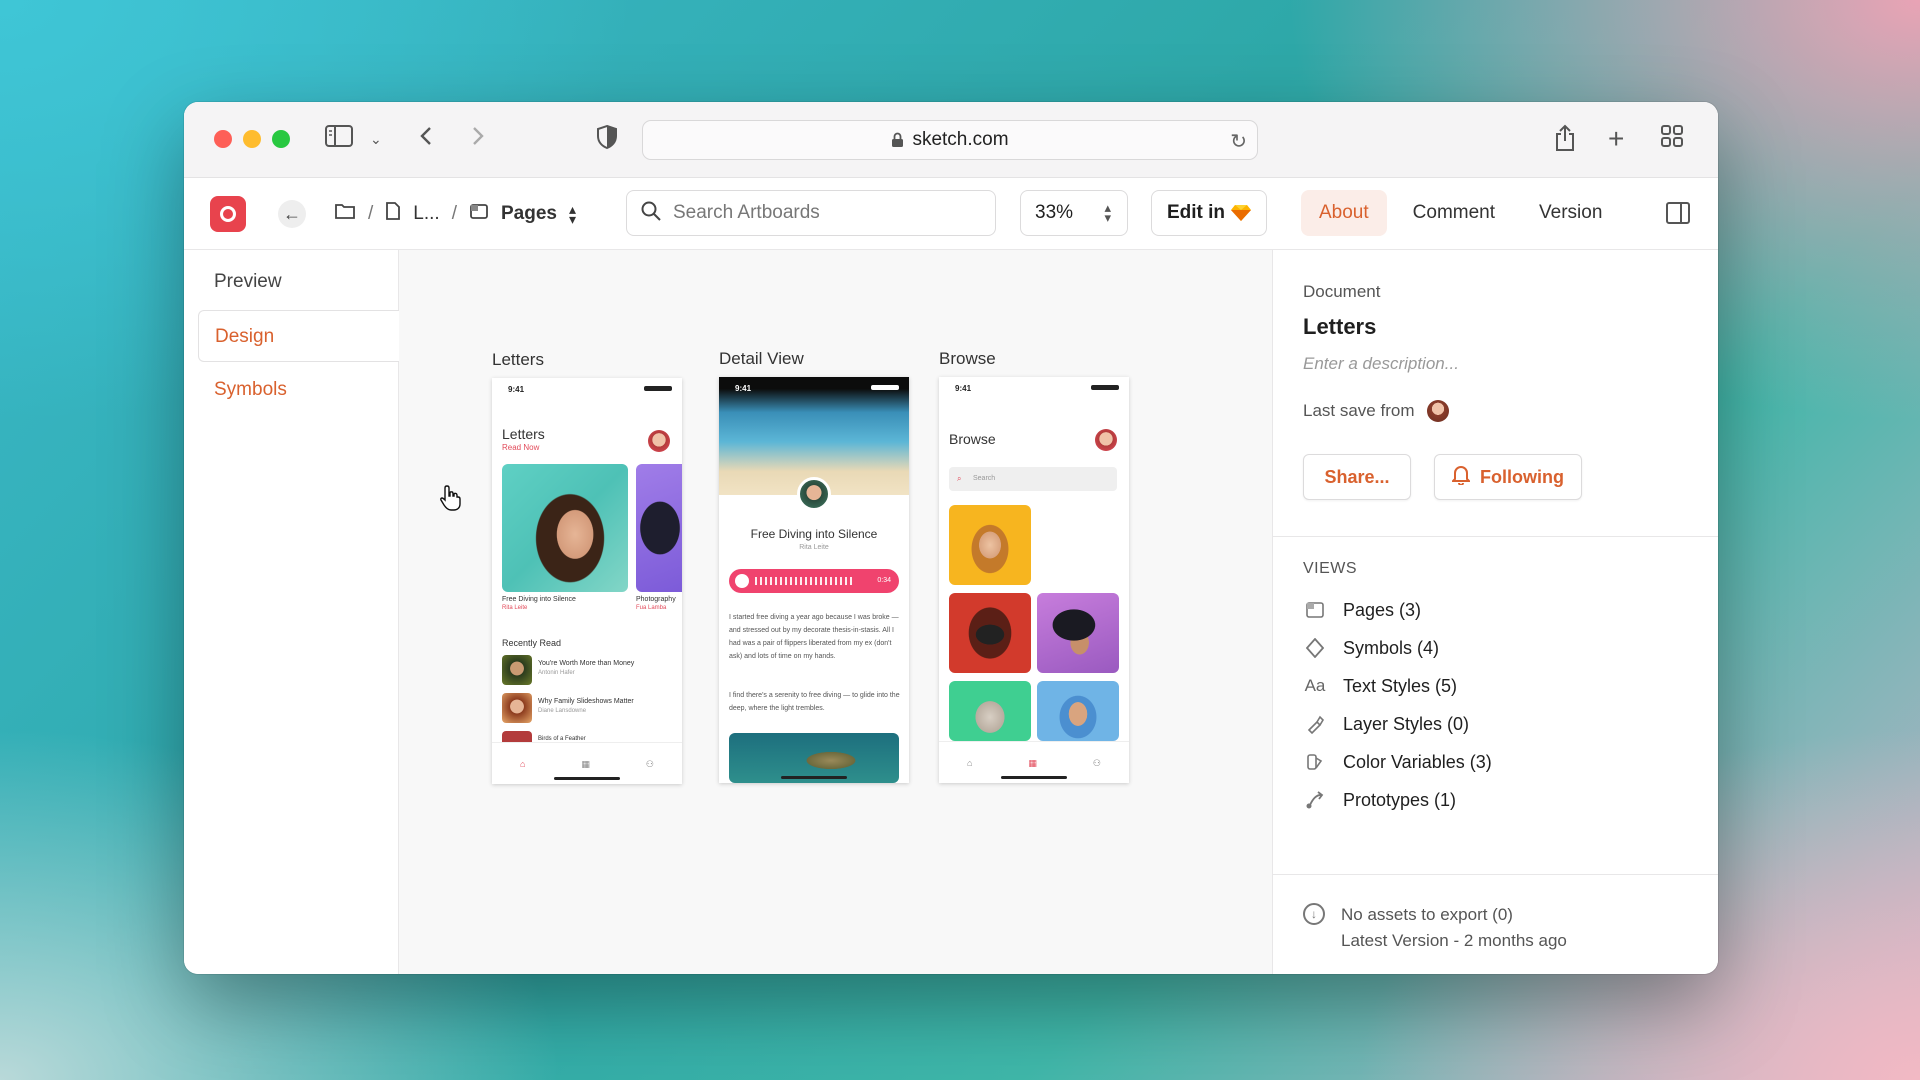 Image resolution: width=1920 pixels, height=1080 pixels. I want to click on pages-icon, so click(479, 214).